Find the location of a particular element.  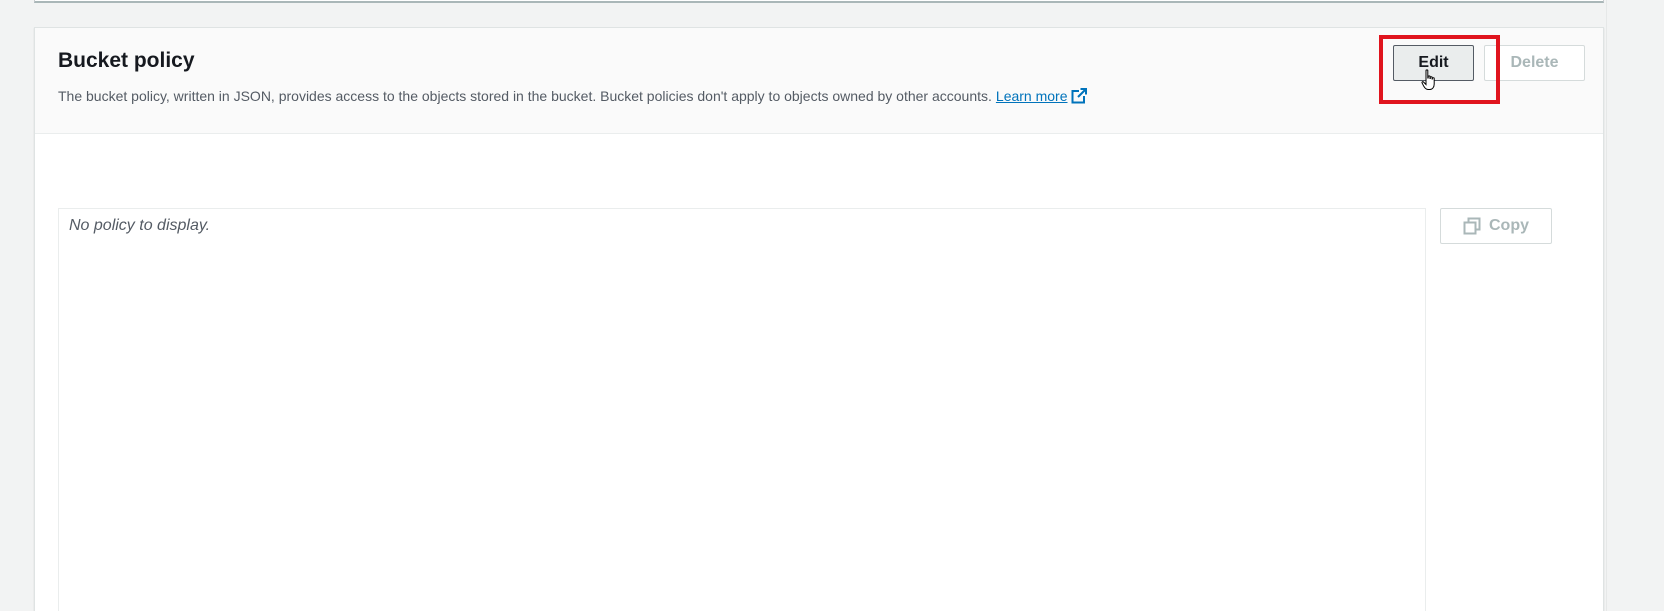

copy-icon is located at coordinates (1472, 226).